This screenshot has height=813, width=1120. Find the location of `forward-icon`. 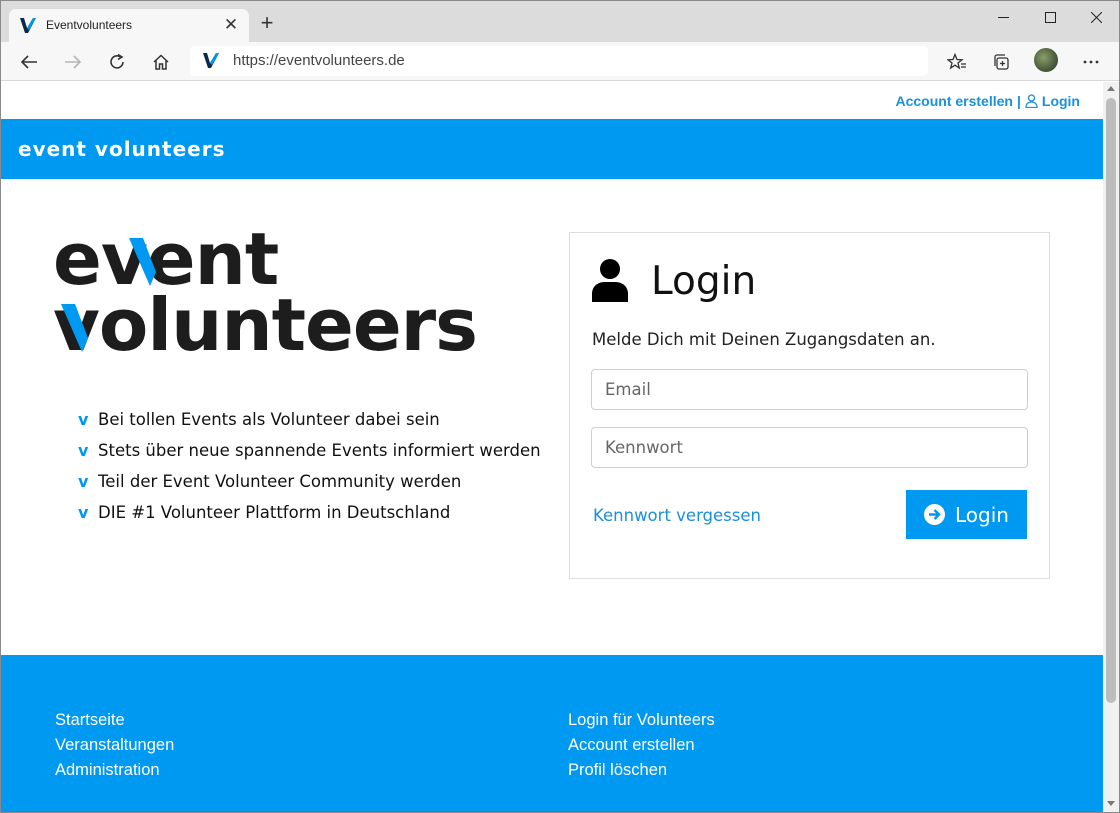

forward-icon is located at coordinates (73, 62).